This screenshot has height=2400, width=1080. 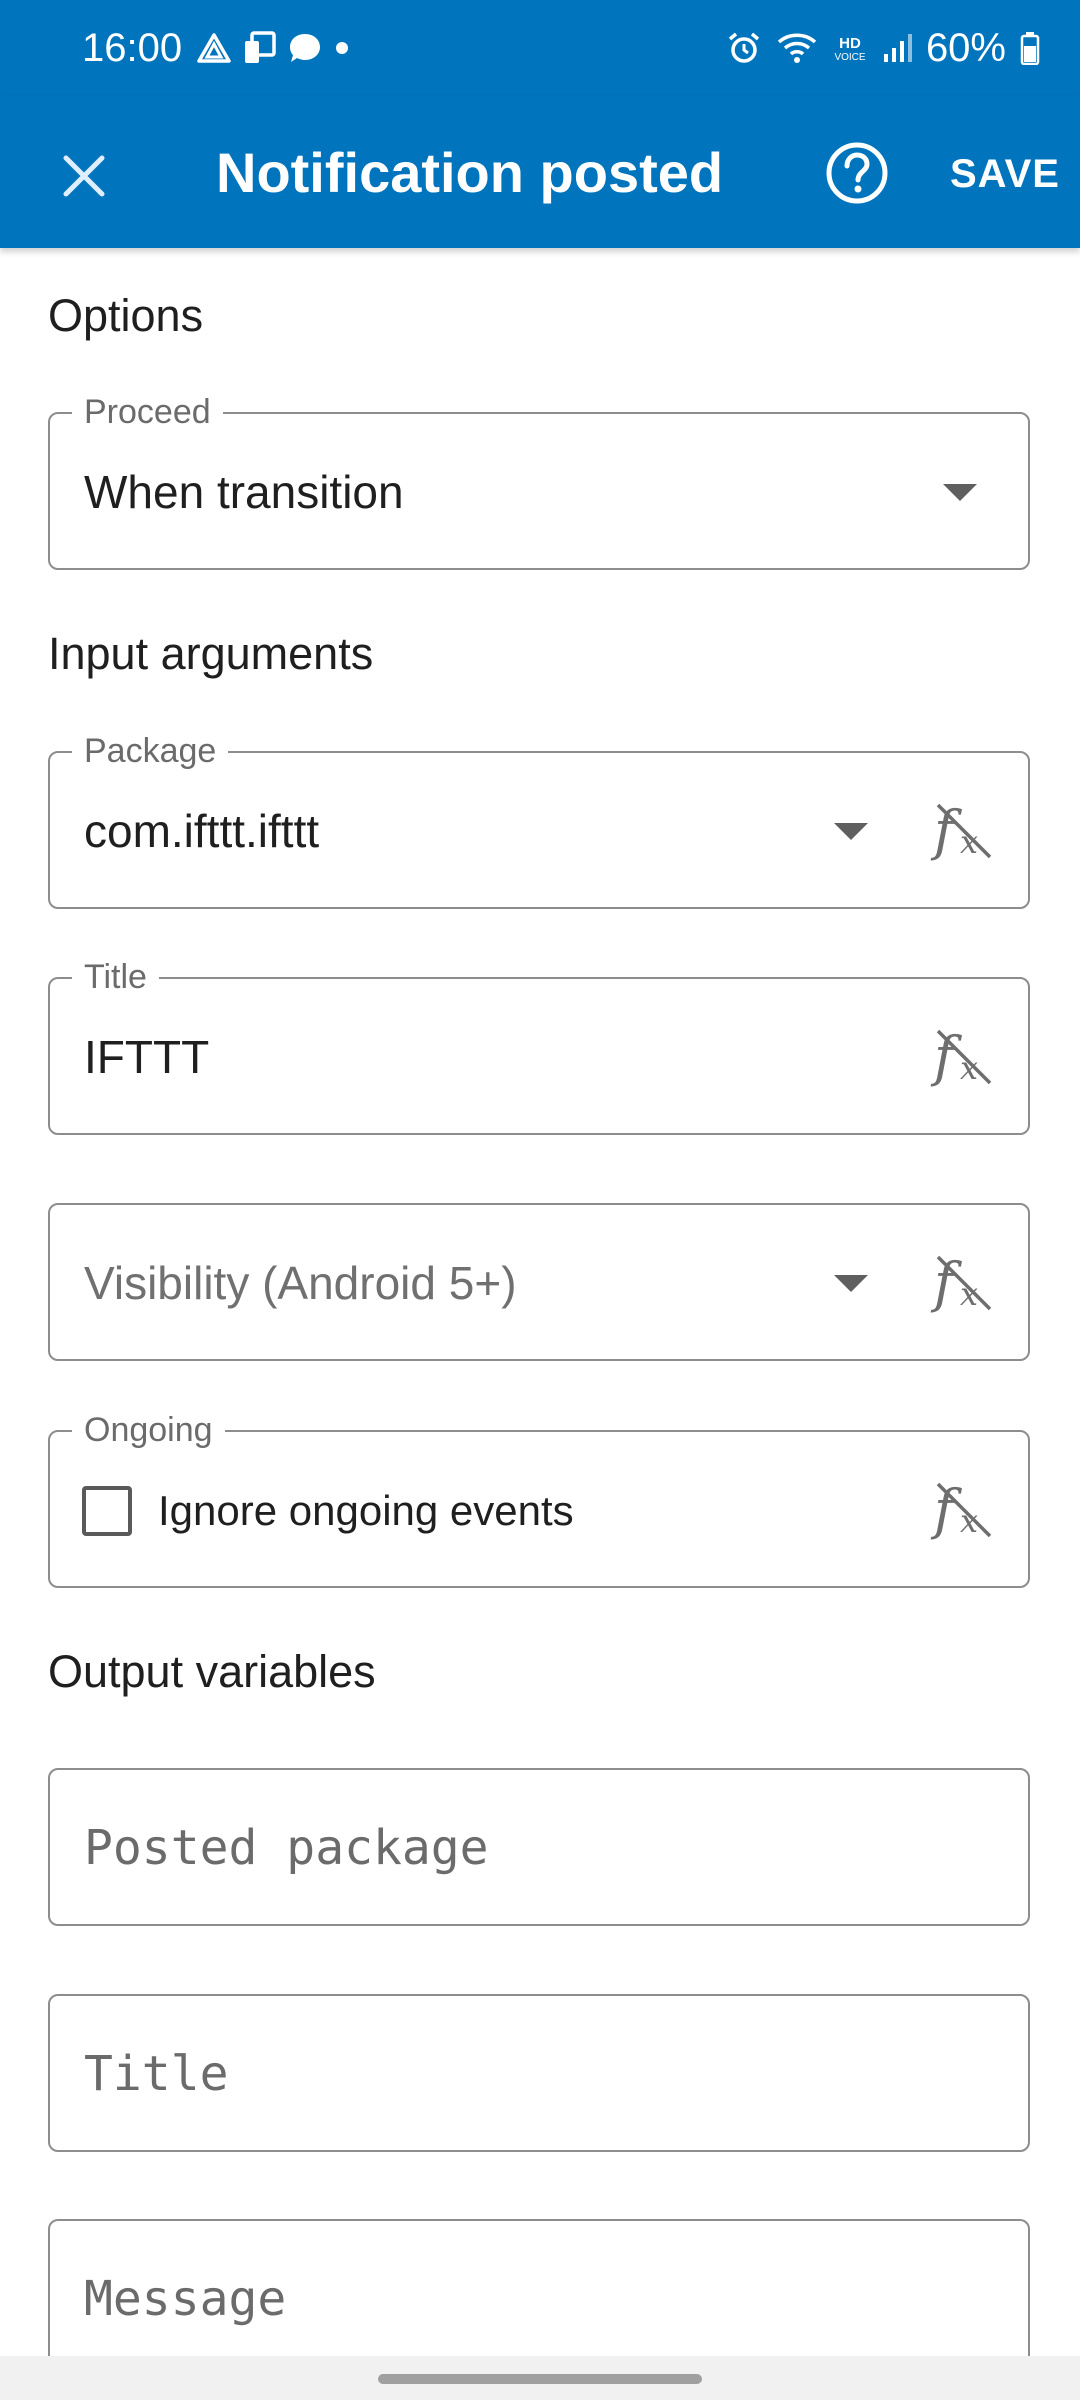 I want to click on output-title-input: Title, so click(x=539, y=2073).